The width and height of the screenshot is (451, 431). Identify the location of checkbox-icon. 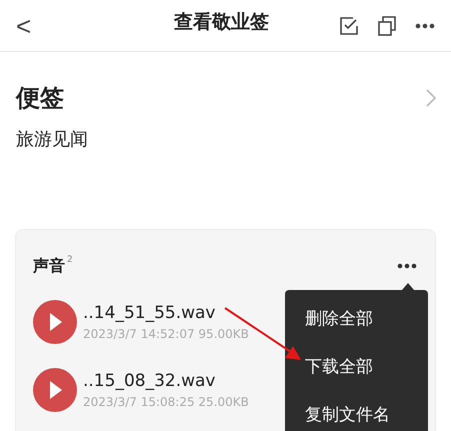
(349, 26).